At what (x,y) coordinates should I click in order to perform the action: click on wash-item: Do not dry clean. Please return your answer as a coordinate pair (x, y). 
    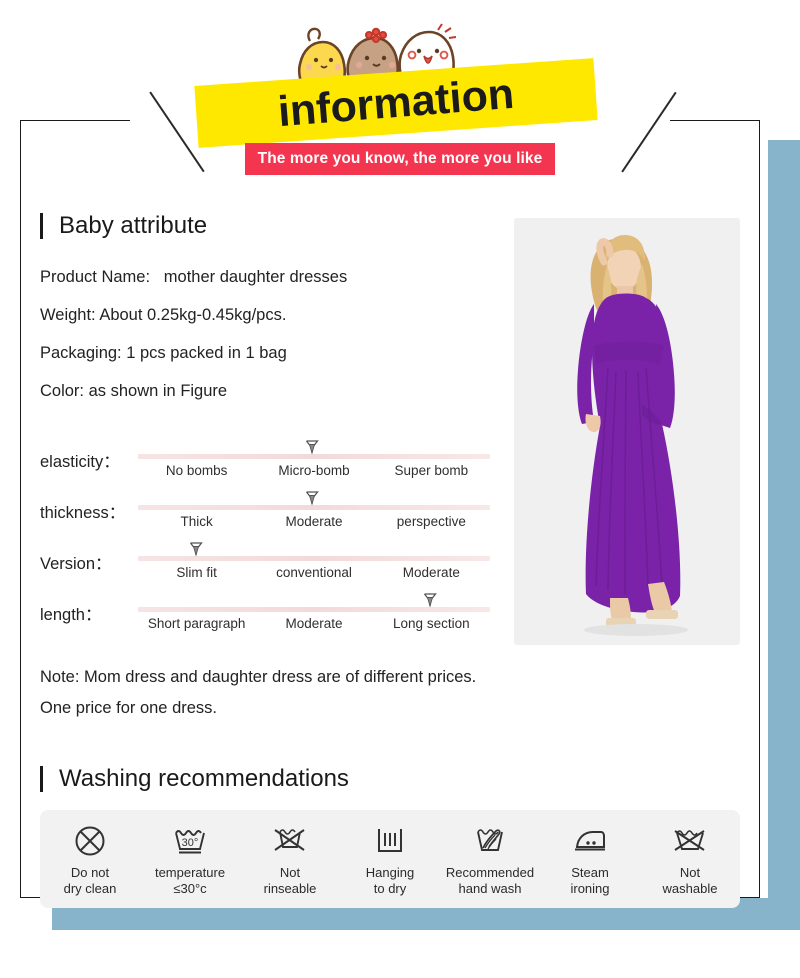
    Looking at the image, I should click on (90, 858).